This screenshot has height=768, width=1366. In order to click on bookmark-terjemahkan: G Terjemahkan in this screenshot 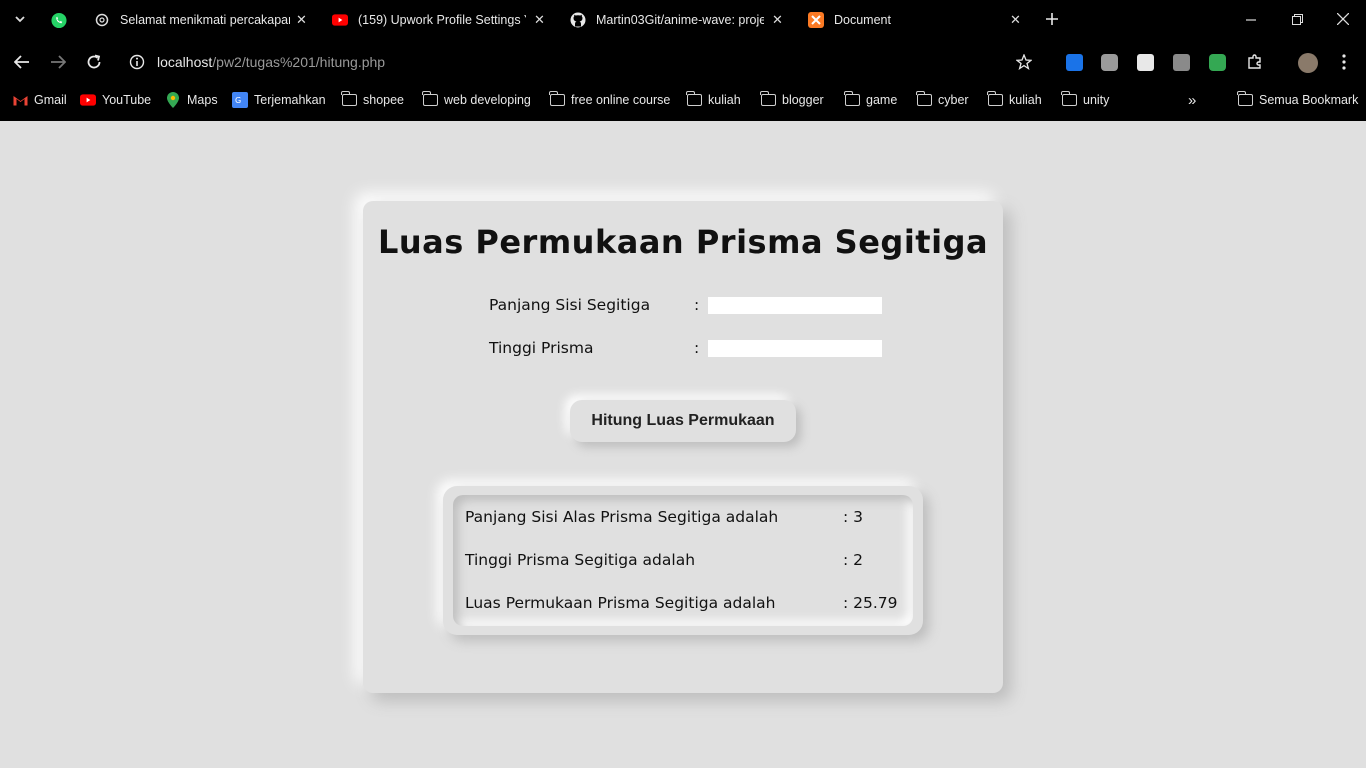, I will do `click(279, 100)`.